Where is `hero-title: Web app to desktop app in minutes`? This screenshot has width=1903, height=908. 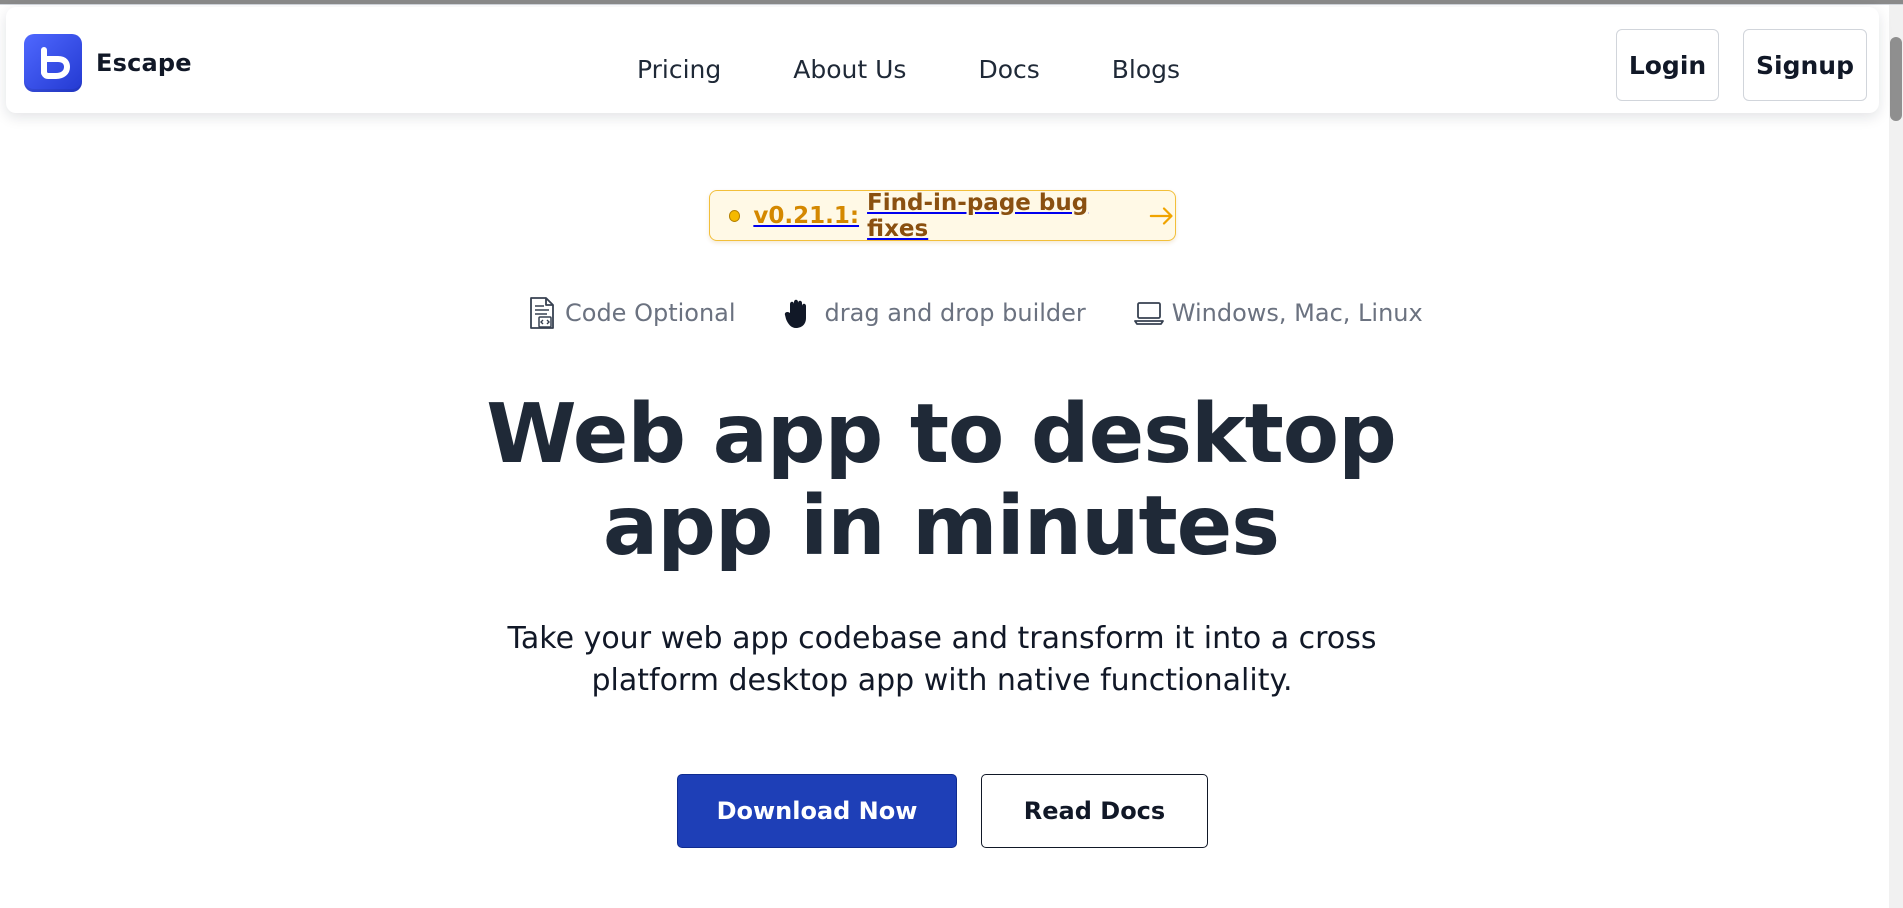
hero-title: Web app to desktop app in minutes is located at coordinates (941, 481).